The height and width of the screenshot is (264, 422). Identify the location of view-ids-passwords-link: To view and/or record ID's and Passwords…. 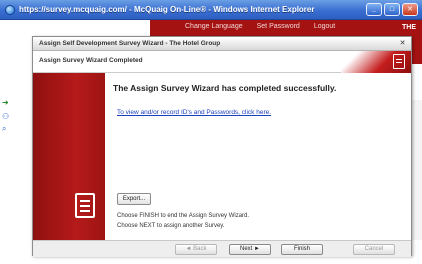
(194, 112).